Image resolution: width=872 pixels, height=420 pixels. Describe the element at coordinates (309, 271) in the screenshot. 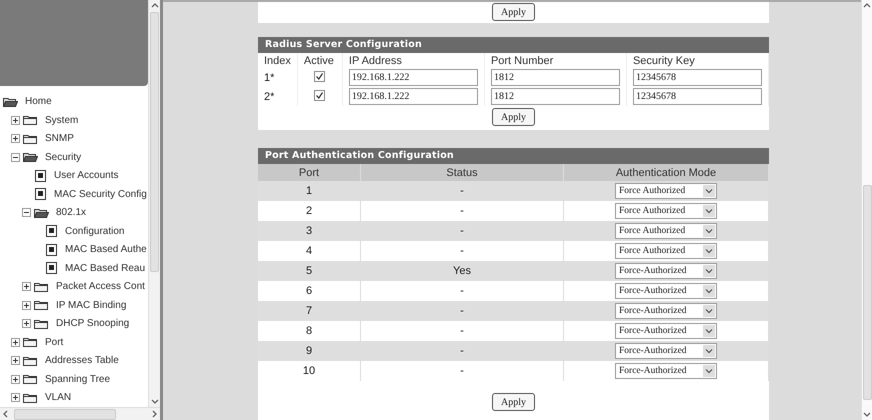

I see `table-cell: 5` at that location.